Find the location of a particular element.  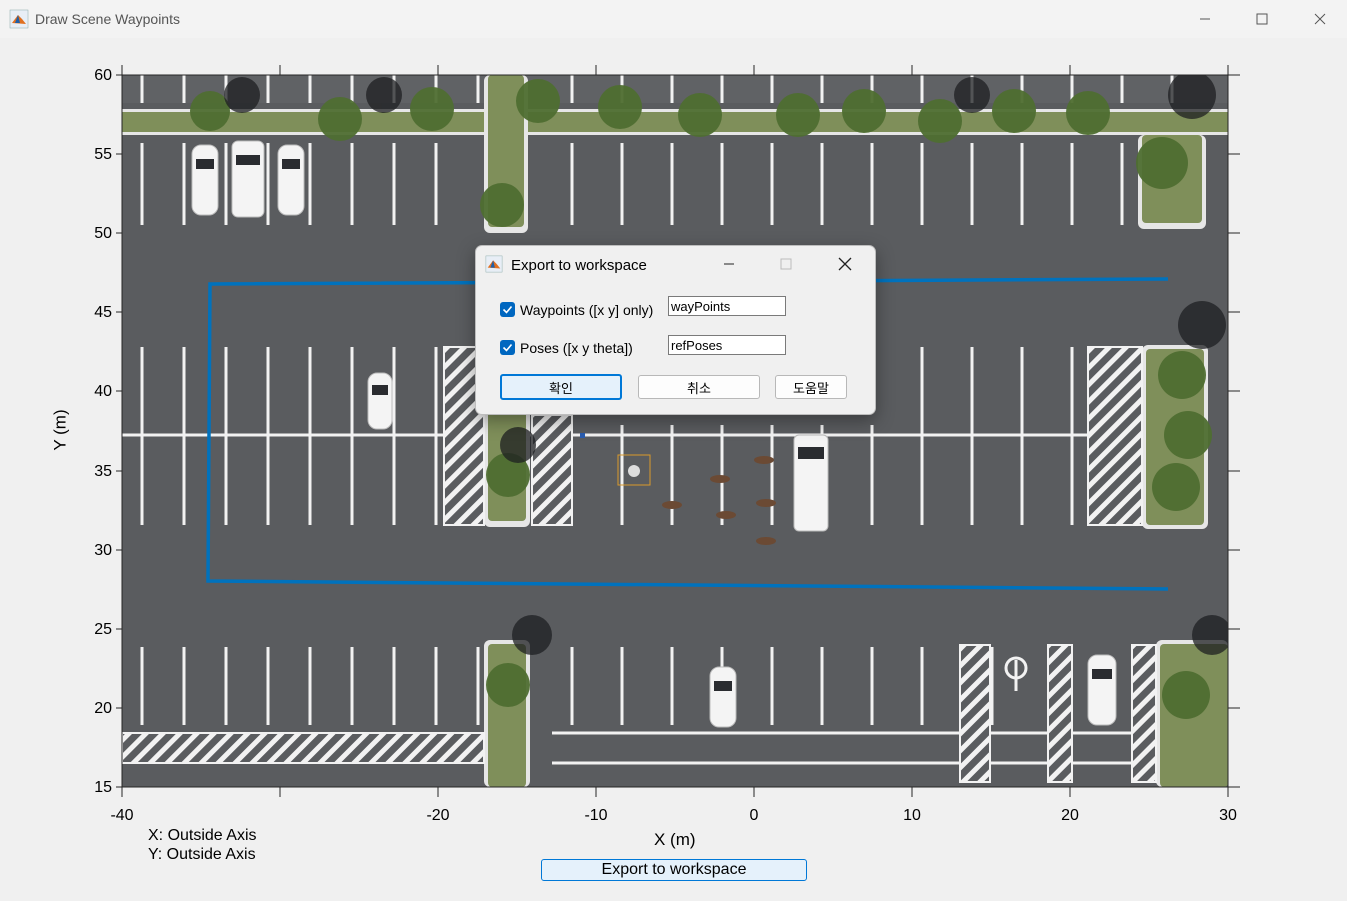

y-tick-label: 55 is located at coordinates (103, 154).